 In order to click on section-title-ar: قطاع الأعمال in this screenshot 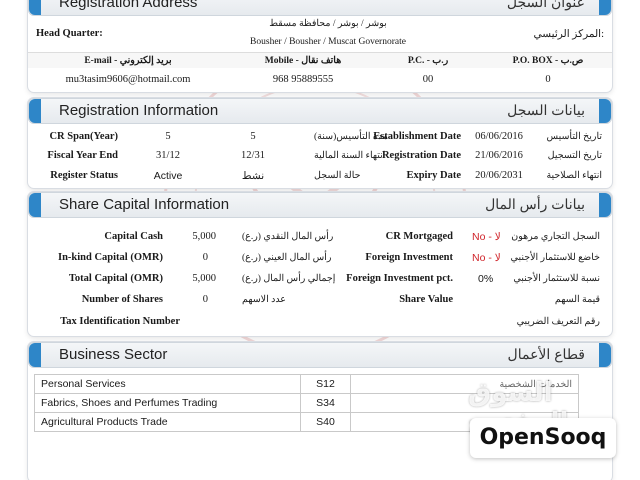, I will do `click(546, 354)`.